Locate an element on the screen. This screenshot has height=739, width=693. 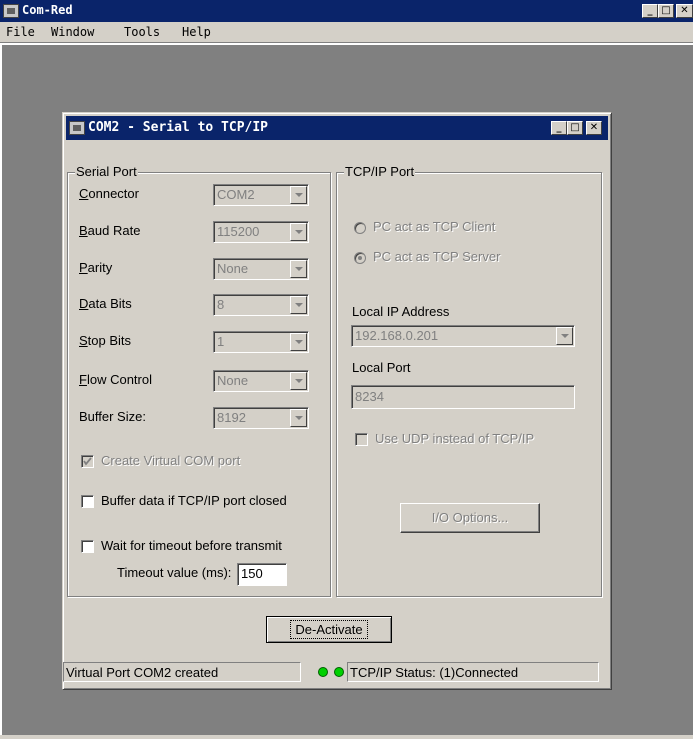
stop-bits-dropdown-icon is located at coordinates (298, 342).